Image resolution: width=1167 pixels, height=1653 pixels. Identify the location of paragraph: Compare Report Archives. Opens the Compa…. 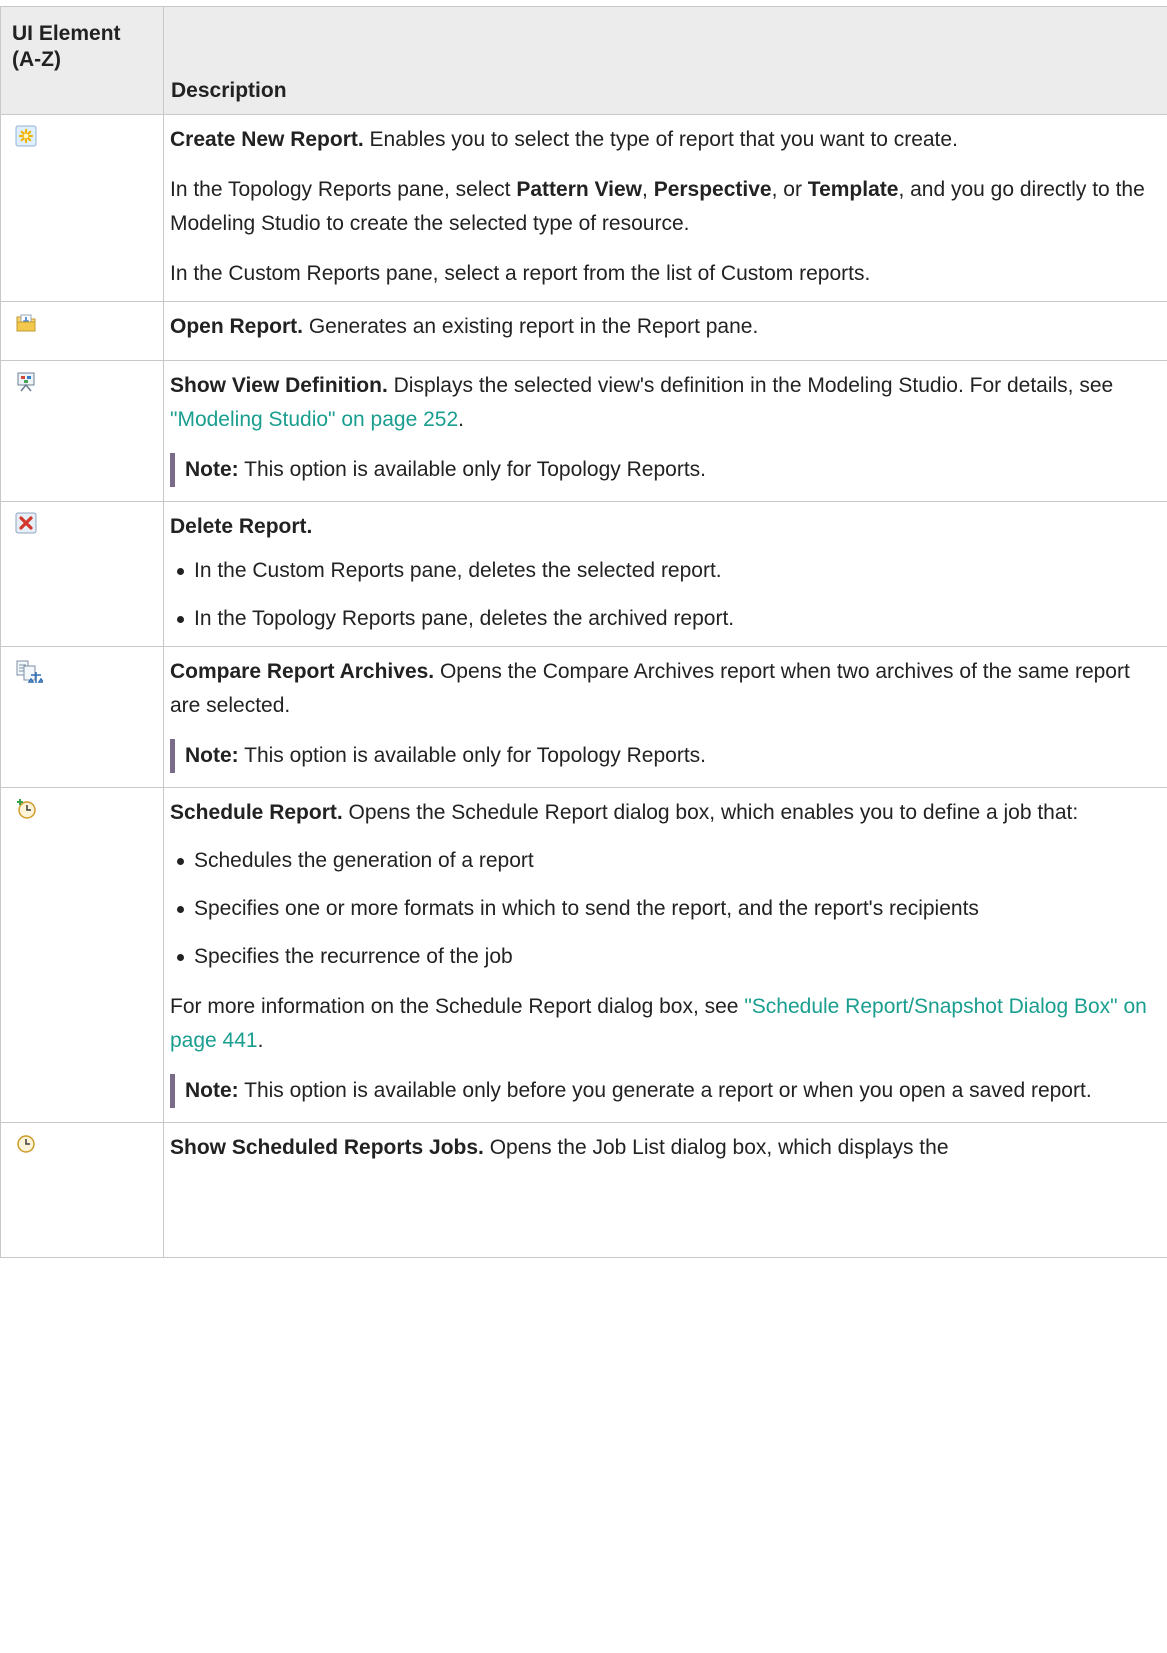
(658, 689).